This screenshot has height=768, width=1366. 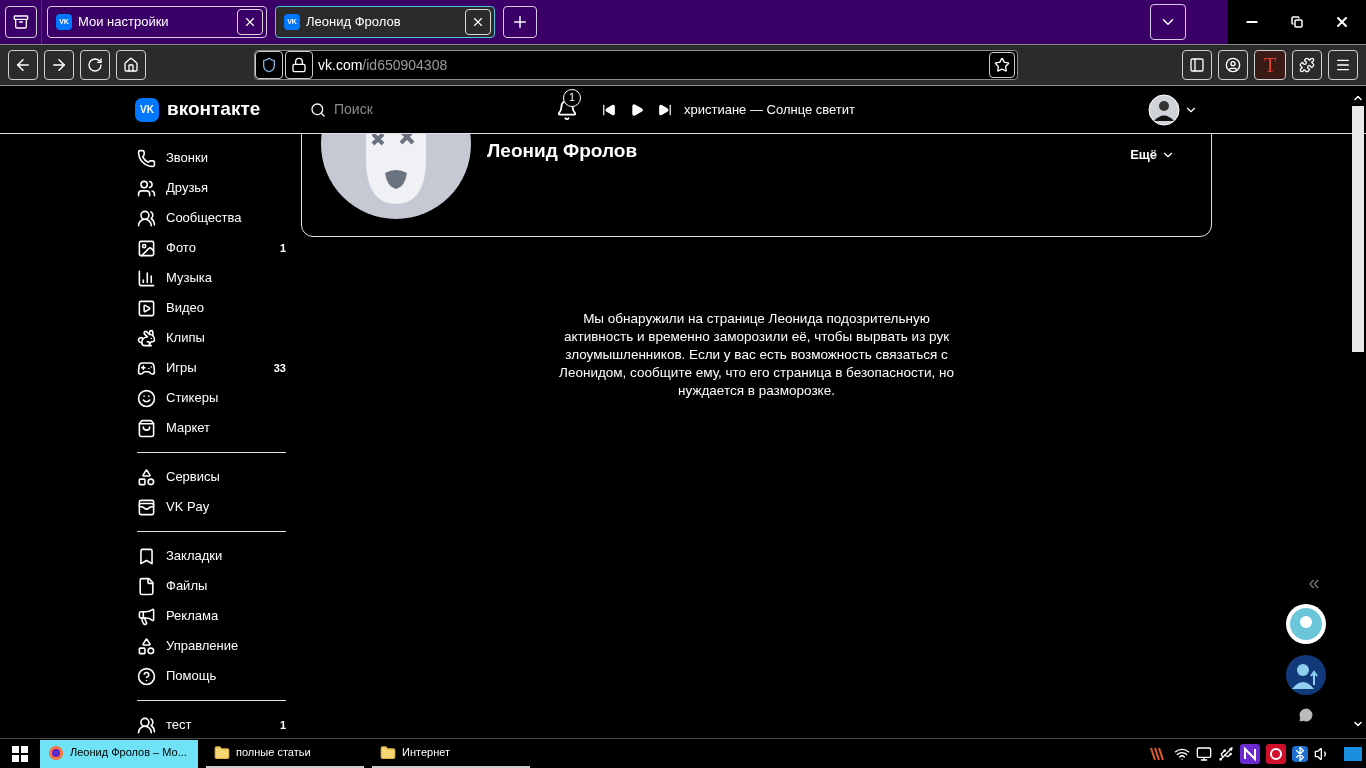 What do you see at coordinates (210, 676) in the screenshot?
I see `sidebar-item: Помощь` at bounding box center [210, 676].